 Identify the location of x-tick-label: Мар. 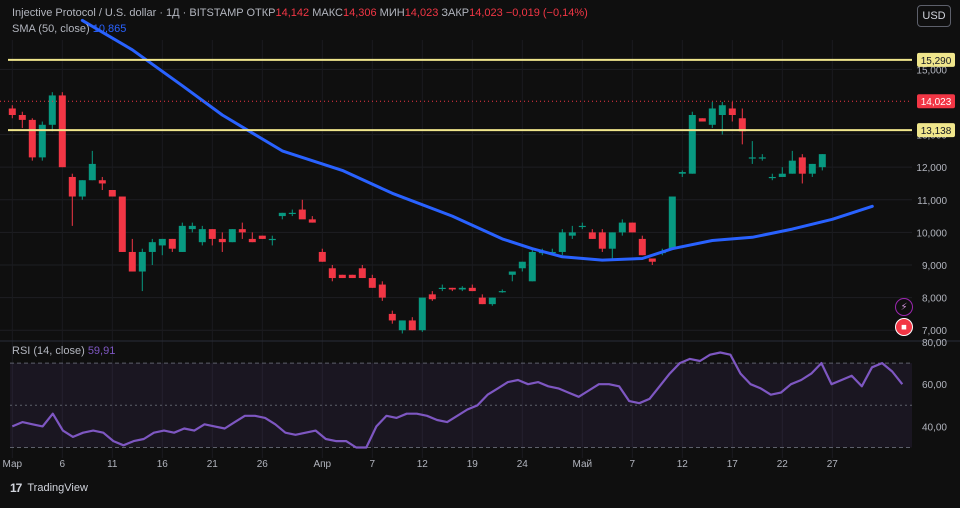
(13, 464).